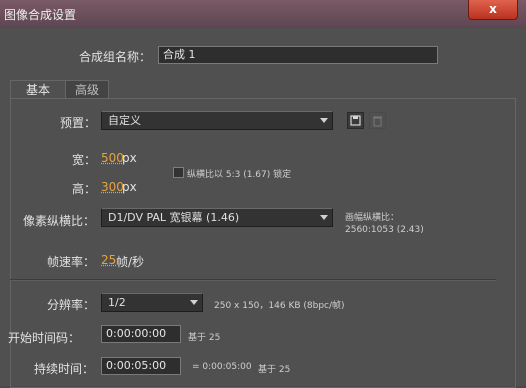 This screenshot has width=526, height=388. What do you see at coordinates (112, 187) in the screenshot?
I see `height-value: 300` at bounding box center [112, 187].